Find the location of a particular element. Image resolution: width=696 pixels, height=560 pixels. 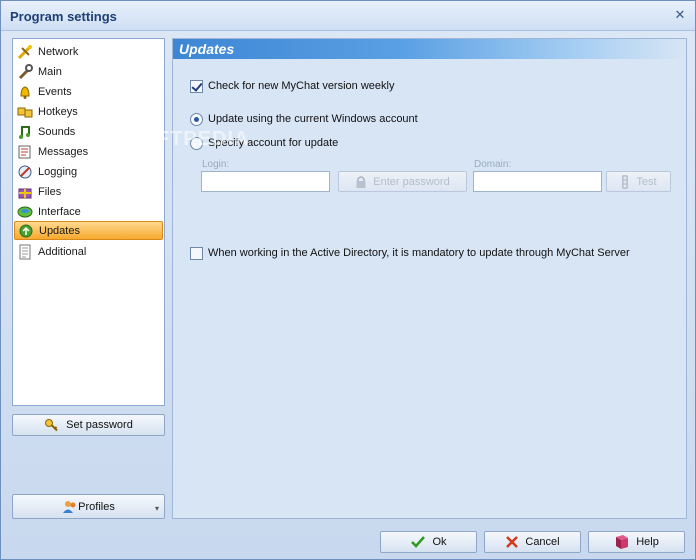

sidebar-item-label: Messages is located at coordinates (63, 151).